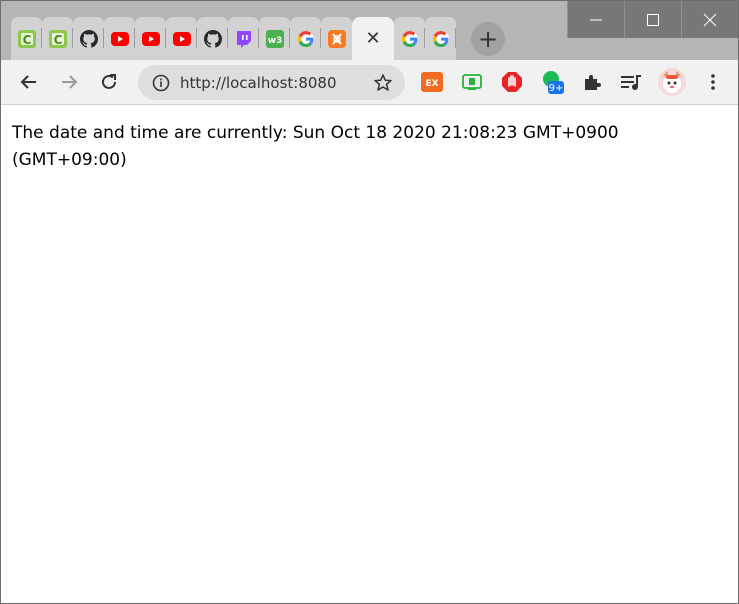 Image resolution: width=739 pixels, height=604 pixels. I want to click on maximize-button, so click(652, 19).